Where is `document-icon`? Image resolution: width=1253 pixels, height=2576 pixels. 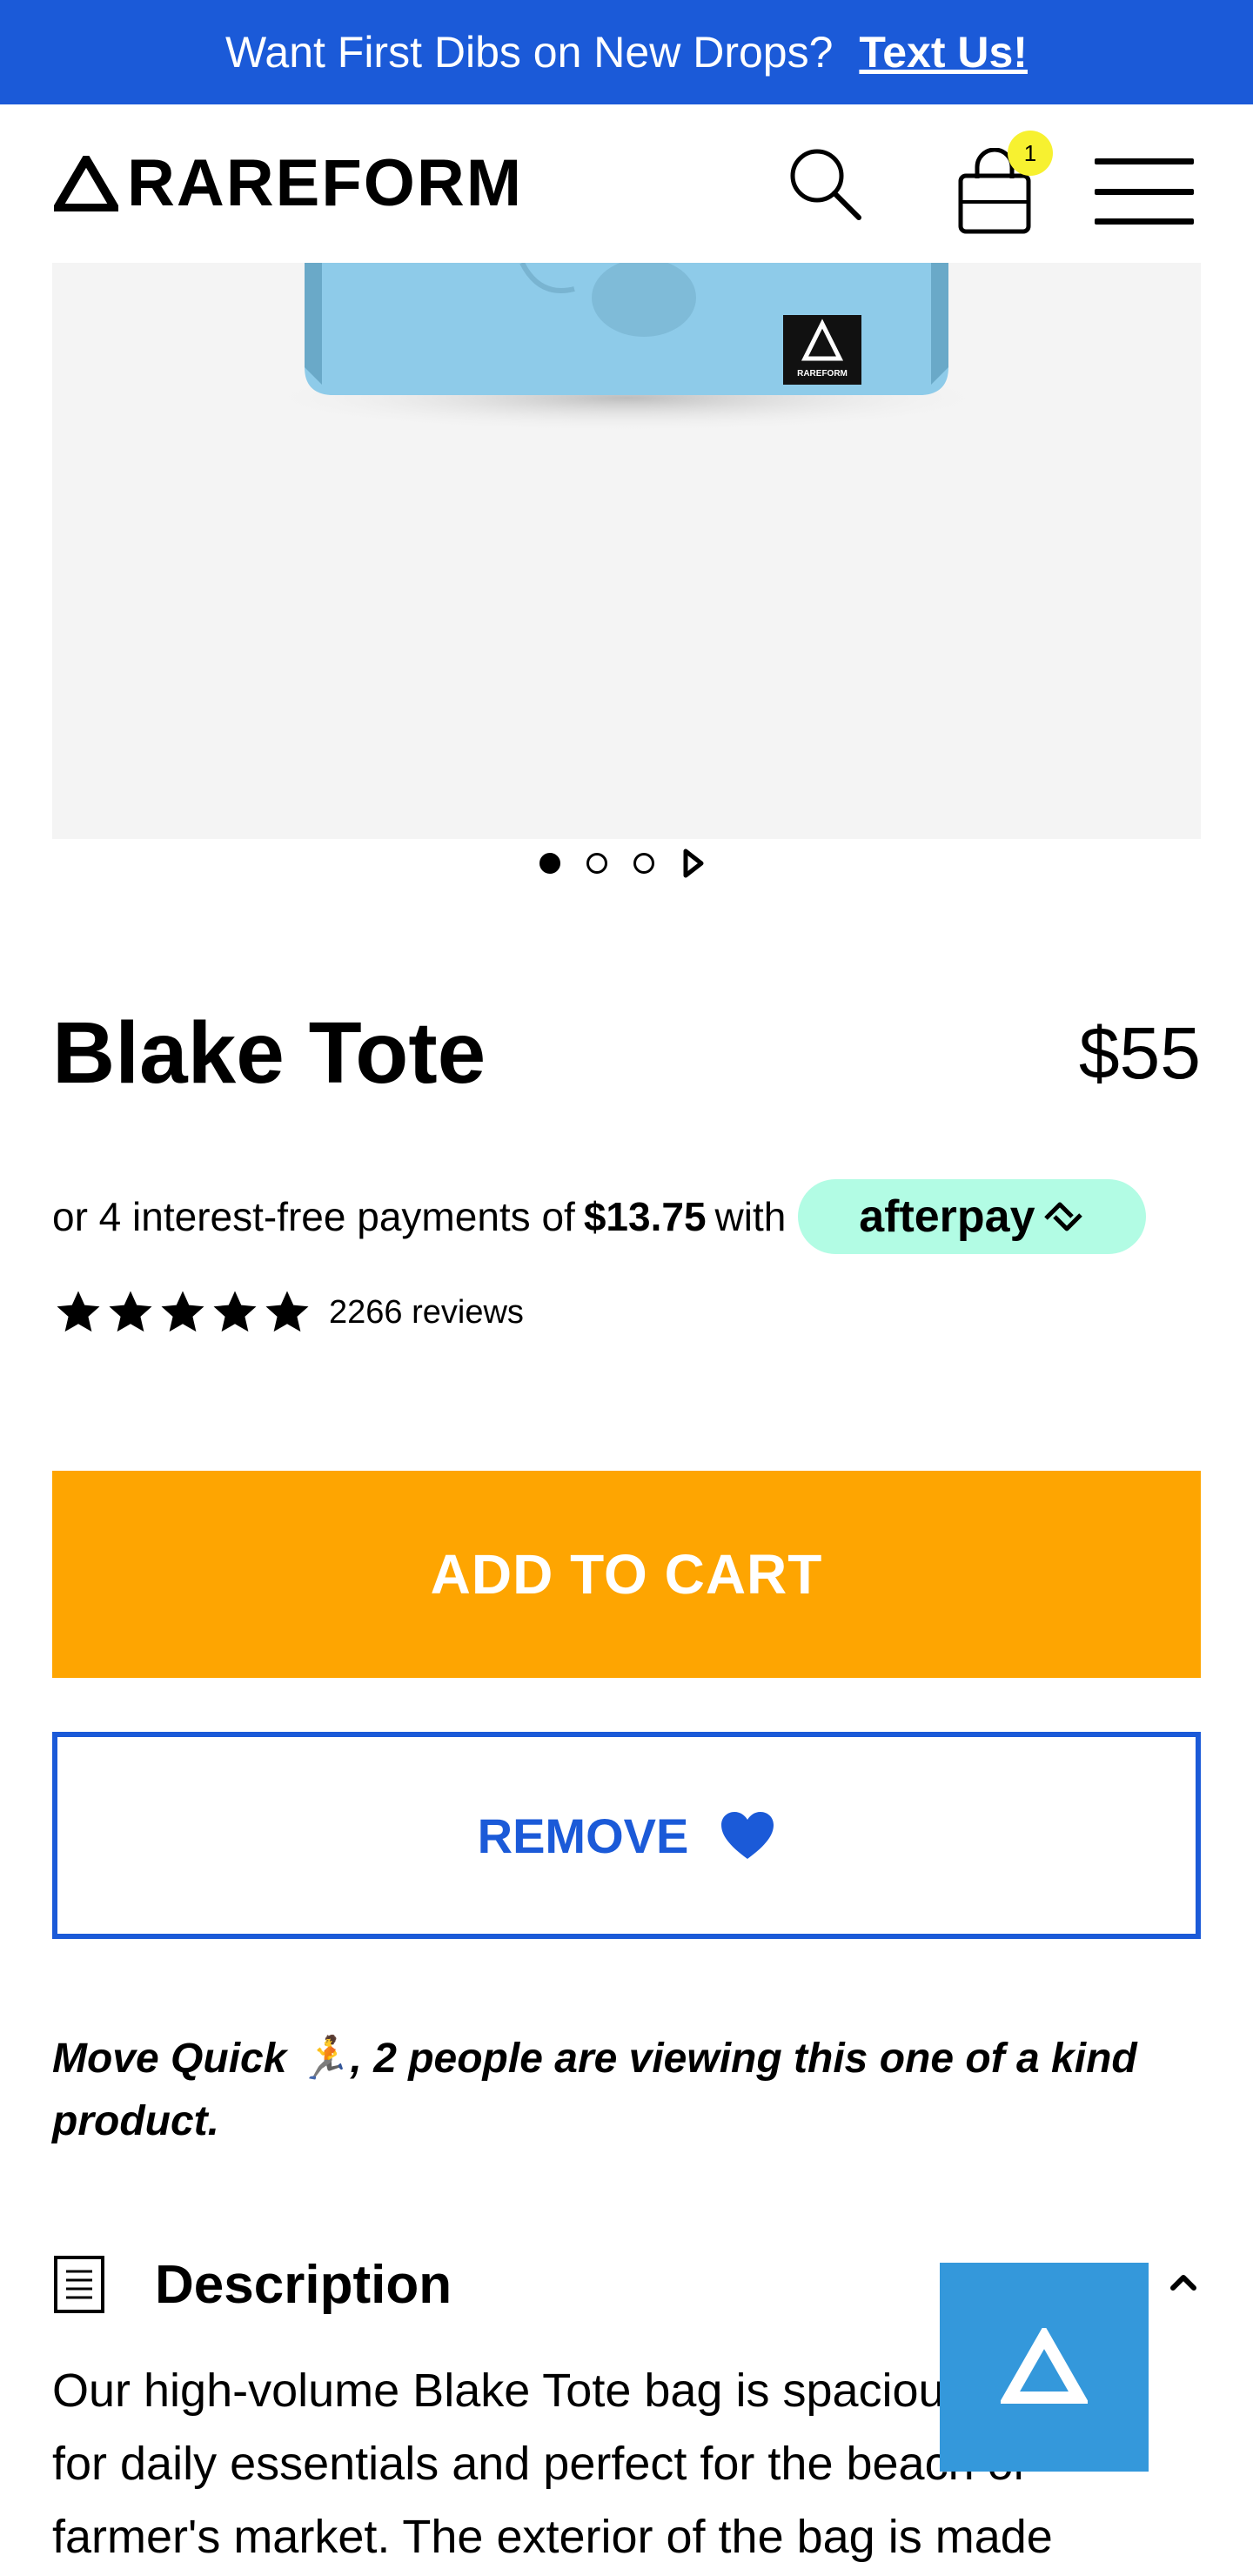
document-icon is located at coordinates (79, 2284).